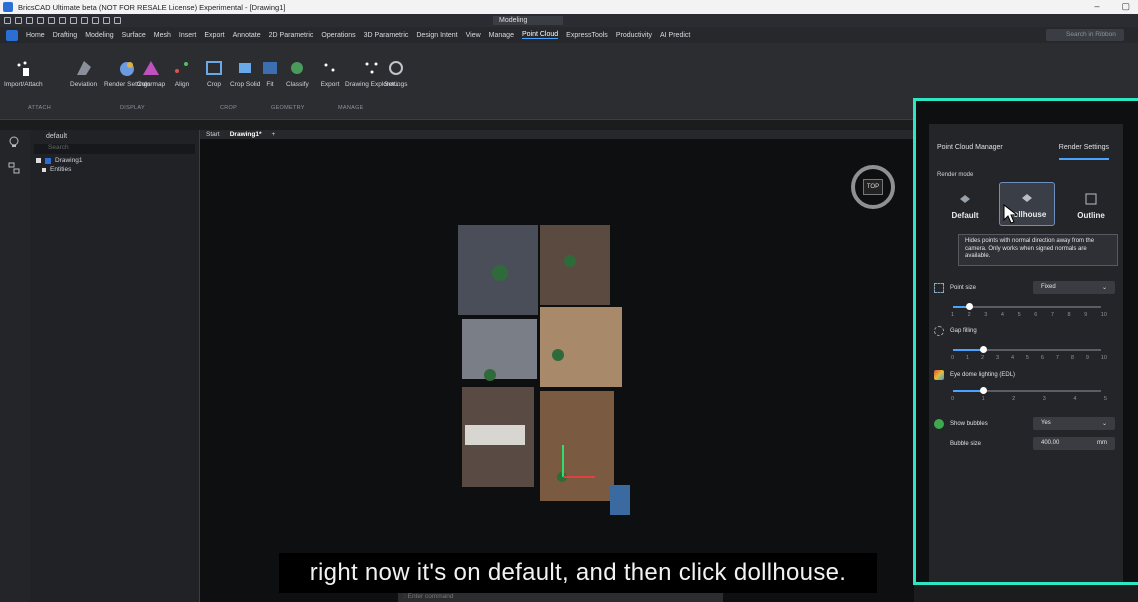 Image resolution: width=1138 pixels, height=602 pixels. Describe the element at coordinates (351, 108) in the screenshot. I see `group-manage: MANAGE` at that location.